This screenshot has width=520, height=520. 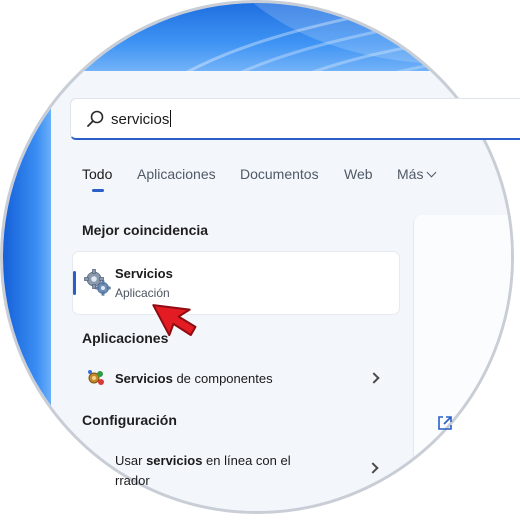 I want to click on tab-mas: Más, so click(x=417, y=174).